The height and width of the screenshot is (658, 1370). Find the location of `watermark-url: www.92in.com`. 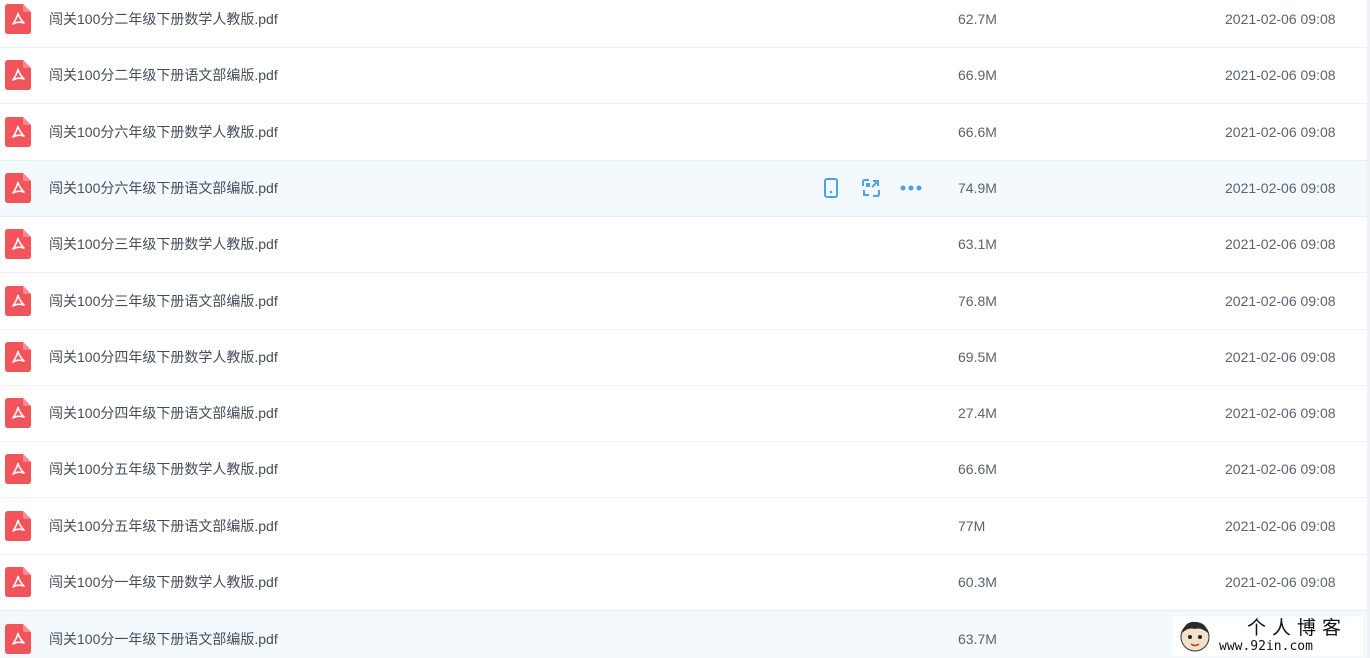

watermark-url: www.92in.com is located at coordinates (1266, 646).